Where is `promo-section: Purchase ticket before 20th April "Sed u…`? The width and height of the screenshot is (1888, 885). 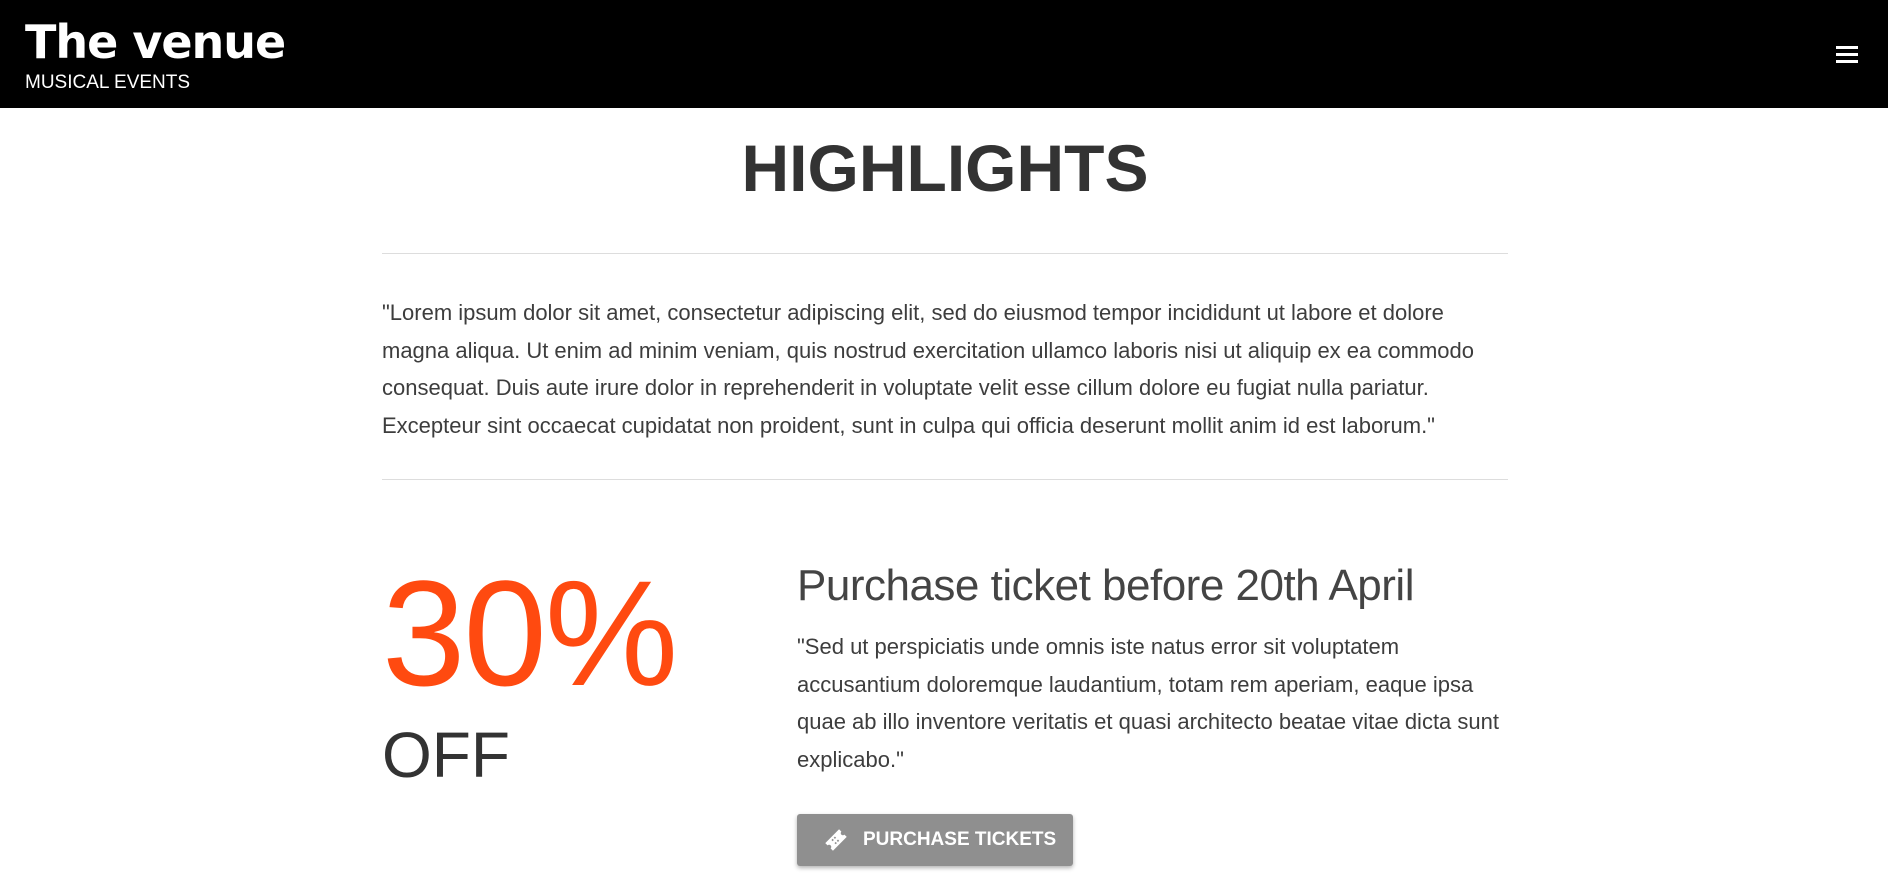 promo-section: Purchase ticket before 20th April "Sed u… is located at coordinates (1157, 713).